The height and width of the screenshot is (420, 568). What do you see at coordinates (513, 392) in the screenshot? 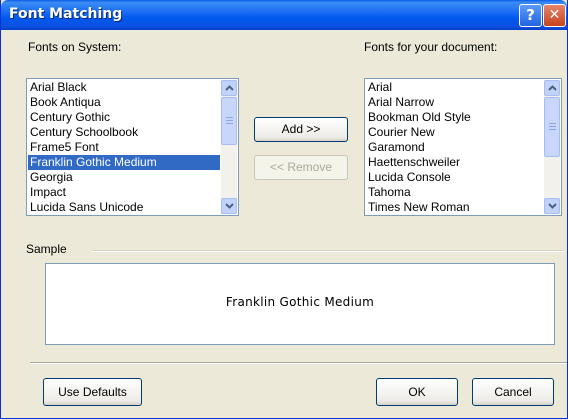
I see `cancel-button: Cancel` at bounding box center [513, 392].